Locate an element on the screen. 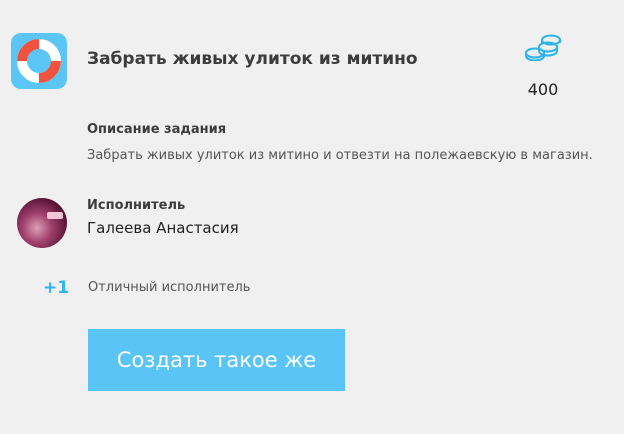 The width and height of the screenshot is (624, 434). rating-score: +1 is located at coordinates (56, 288).